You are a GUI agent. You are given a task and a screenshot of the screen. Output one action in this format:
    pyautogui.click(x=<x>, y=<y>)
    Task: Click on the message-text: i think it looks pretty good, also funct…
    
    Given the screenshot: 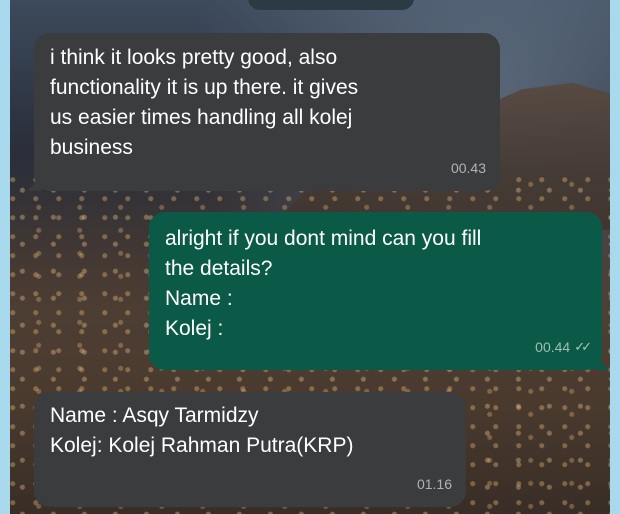 What is the action you would take?
    pyautogui.click(x=204, y=102)
    